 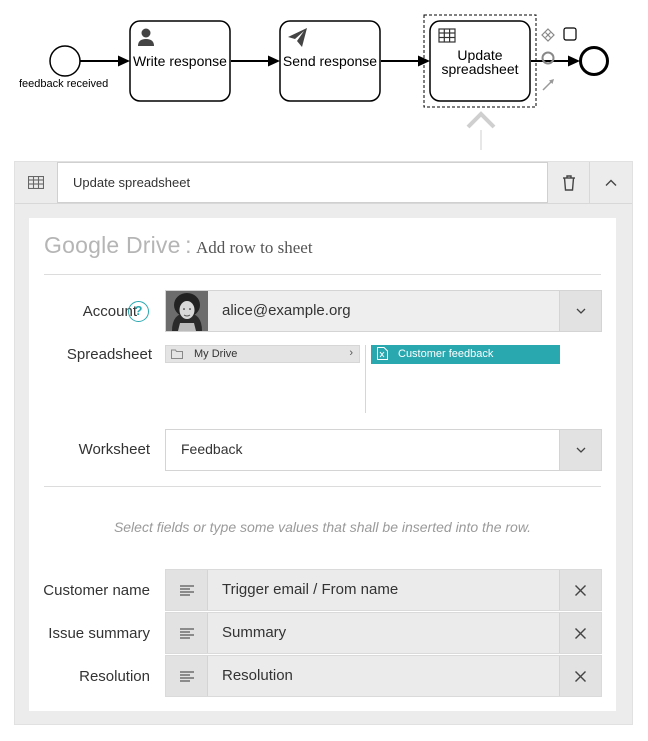 What do you see at coordinates (570, 34) in the screenshot?
I see `task-icon` at bounding box center [570, 34].